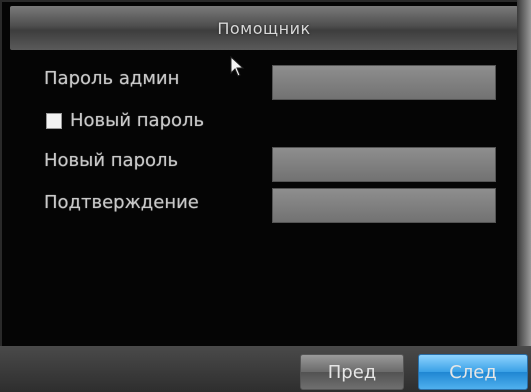 This screenshot has height=392, width=531. Describe the element at coordinates (111, 160) in the screenshot. I see `new-password-label: Новый пароль` at that location.